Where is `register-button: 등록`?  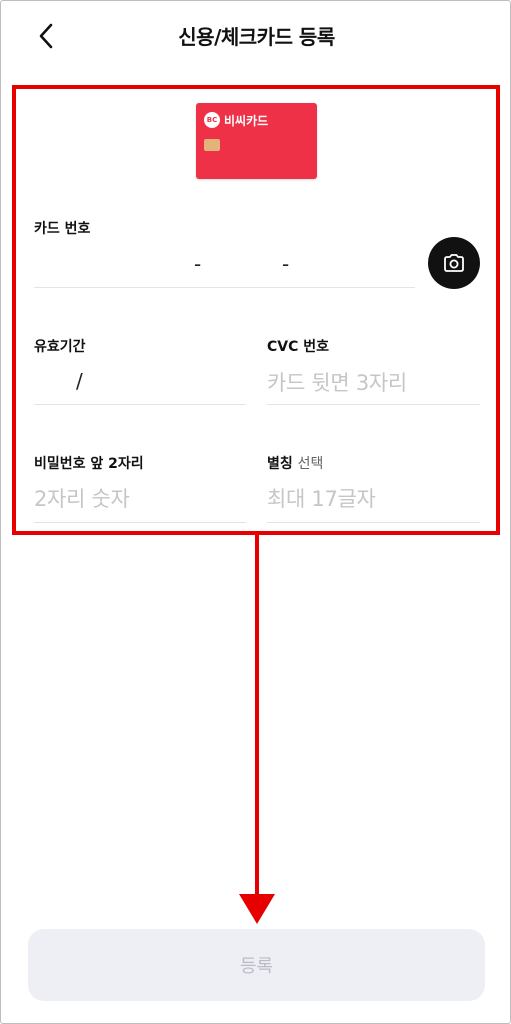 register-button: 등록 is located at coordinates (256, 965).